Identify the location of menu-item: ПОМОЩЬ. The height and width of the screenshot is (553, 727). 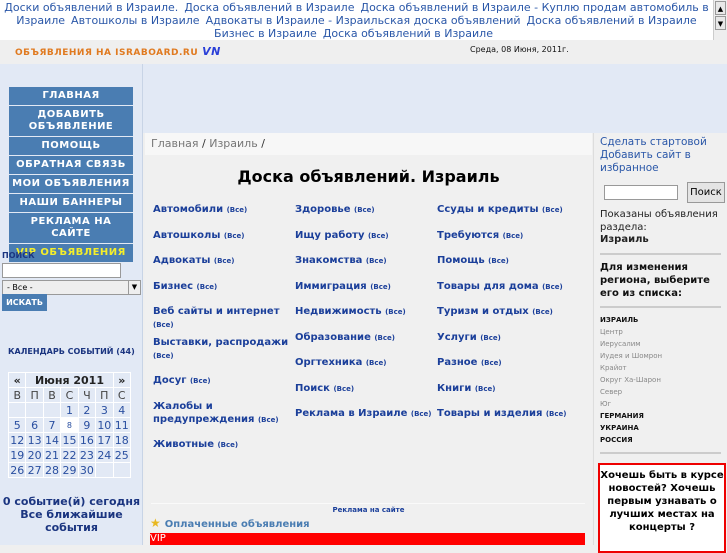
(71, 146).